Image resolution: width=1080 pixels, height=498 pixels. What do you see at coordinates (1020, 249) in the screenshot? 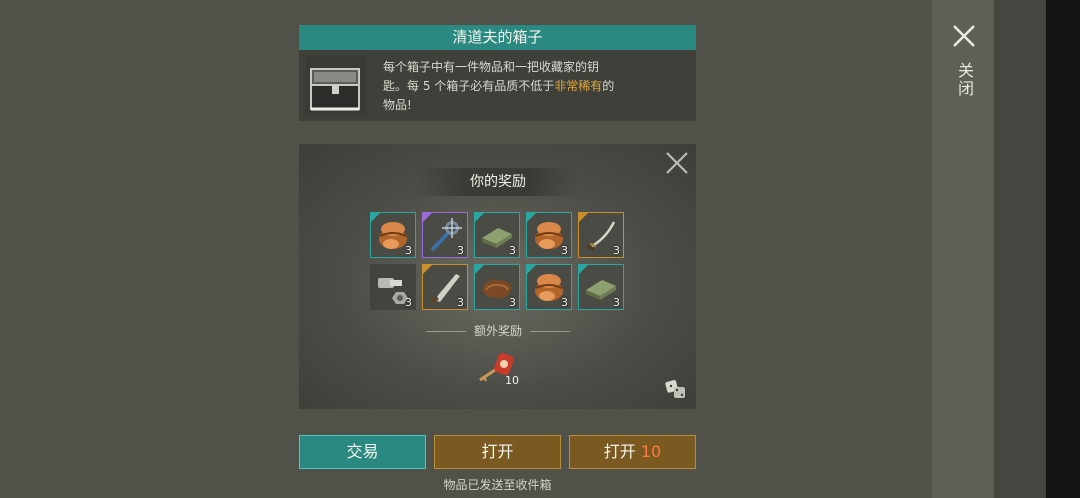
I see `side-strip` at bounding box center [1020, 249].